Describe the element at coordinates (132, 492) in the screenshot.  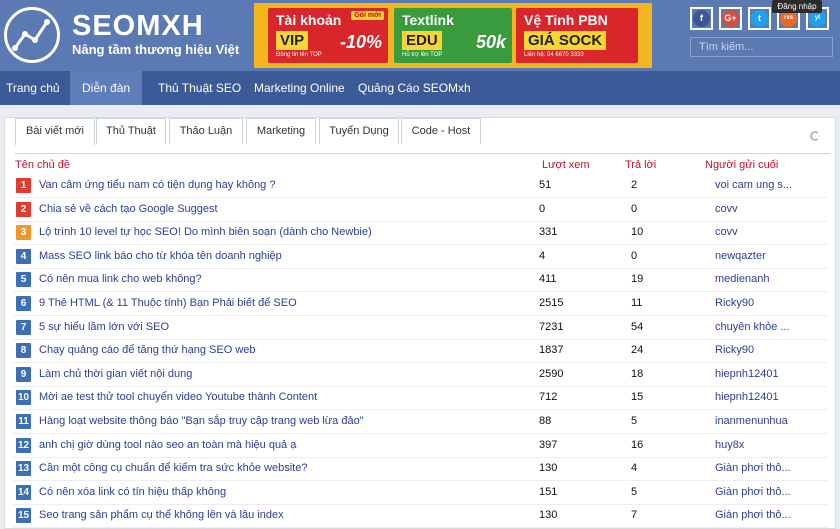
I see `topic-link: Có nên xóa link có tín hiệu thấp không` at that location.